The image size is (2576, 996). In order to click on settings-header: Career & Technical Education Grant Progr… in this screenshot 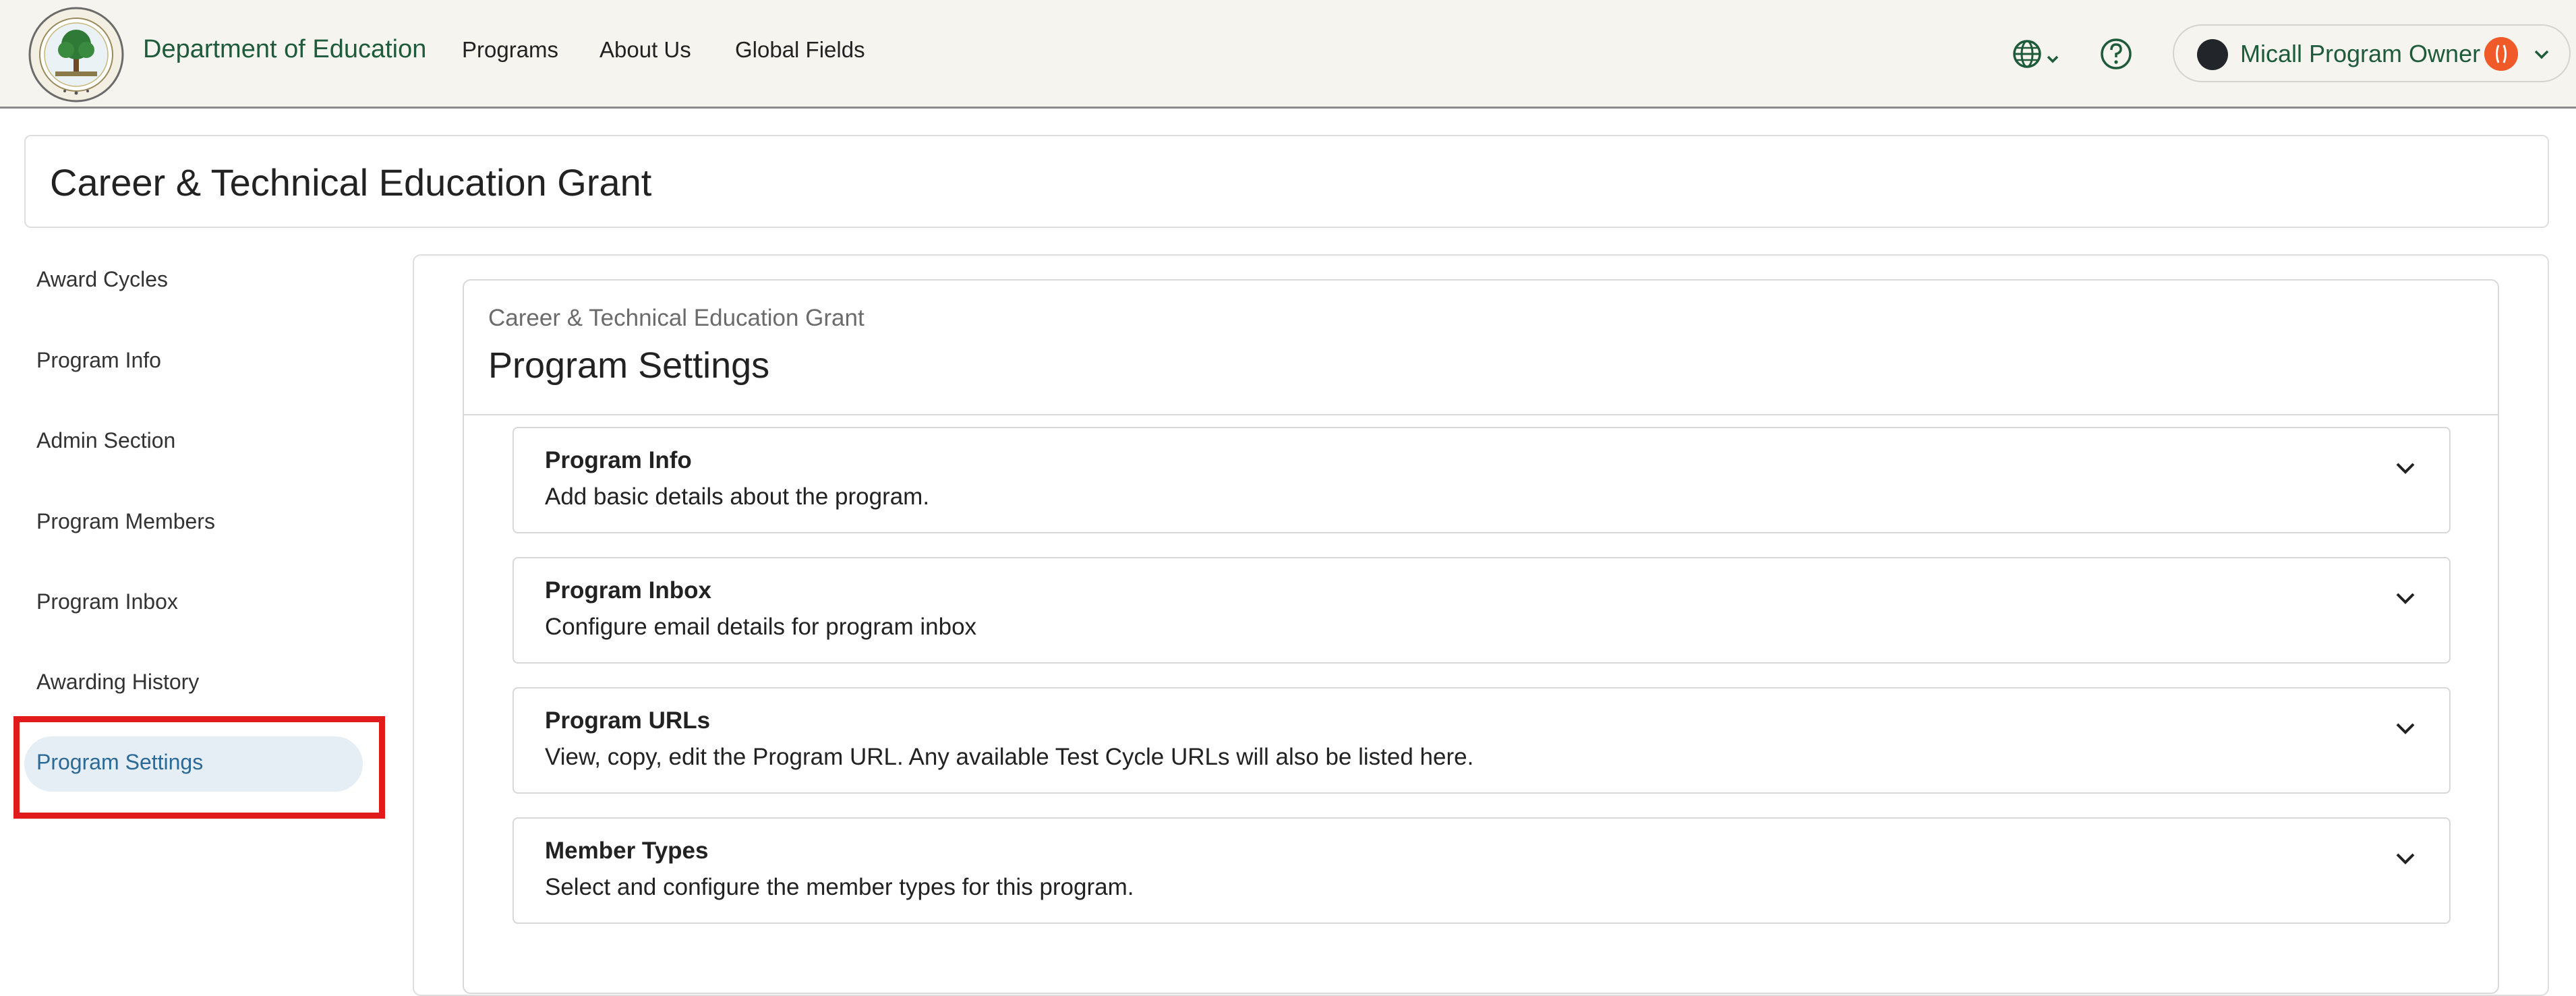, I will do `click(1481, 348)`.